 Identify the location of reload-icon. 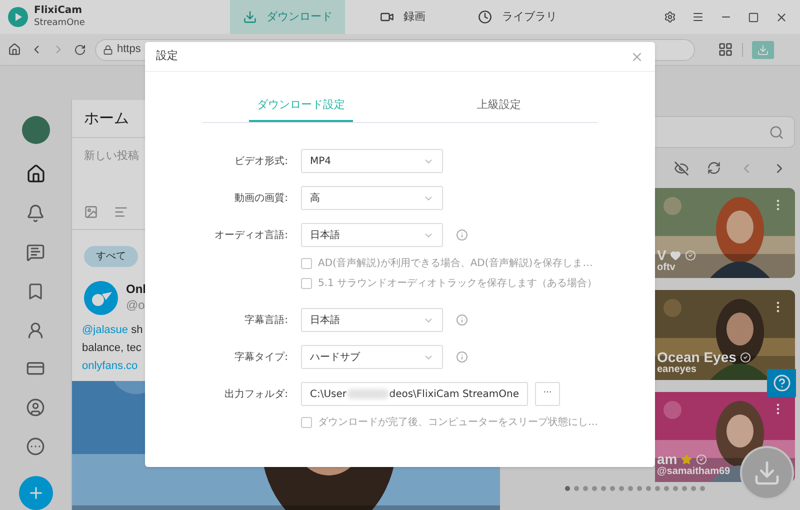
(80, 50).